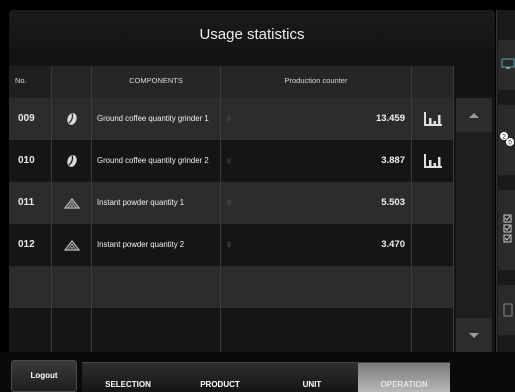 The width and height of the screenshot is (515, 392). What do you see at coordinates (393, 244) in the screenshot?
I see `counter-value: 3.470` at bounding box center [393, 244].